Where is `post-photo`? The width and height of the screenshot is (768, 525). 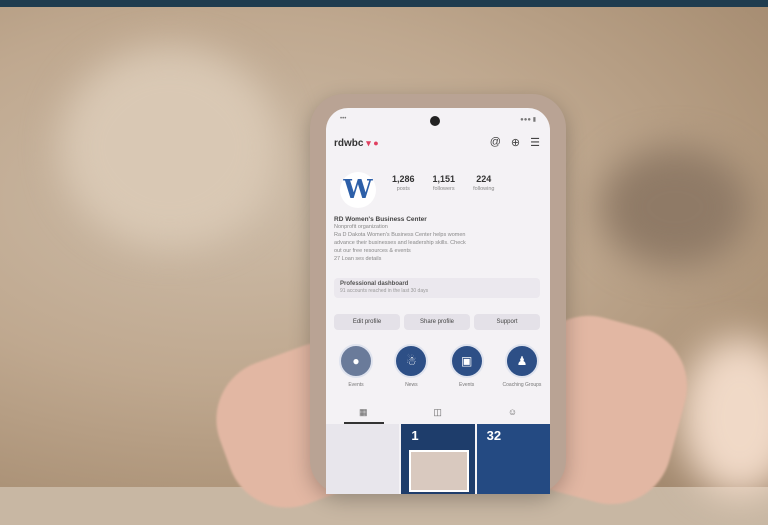
post-photo is located at coordinates (439, 471).